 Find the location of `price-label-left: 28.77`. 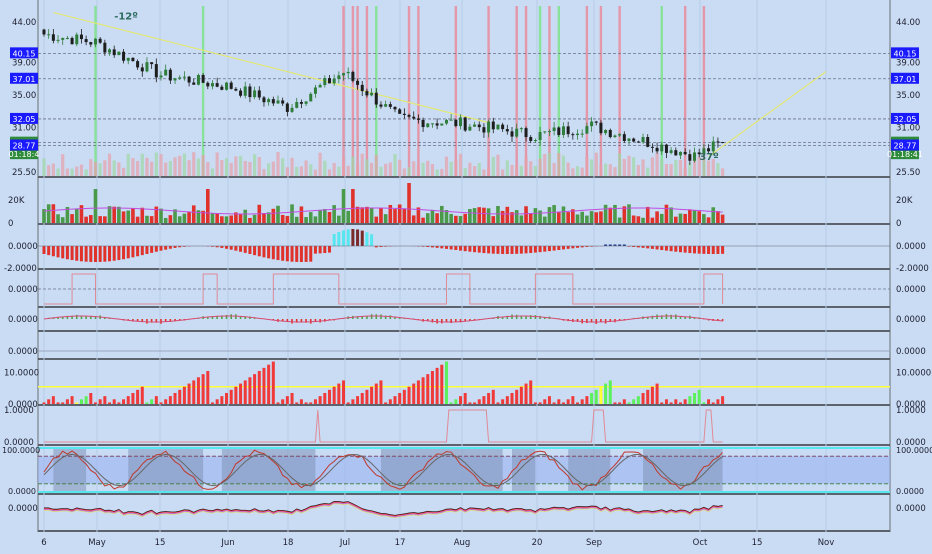

price-label-left: 28.77 is located at coordinates (24, 145).